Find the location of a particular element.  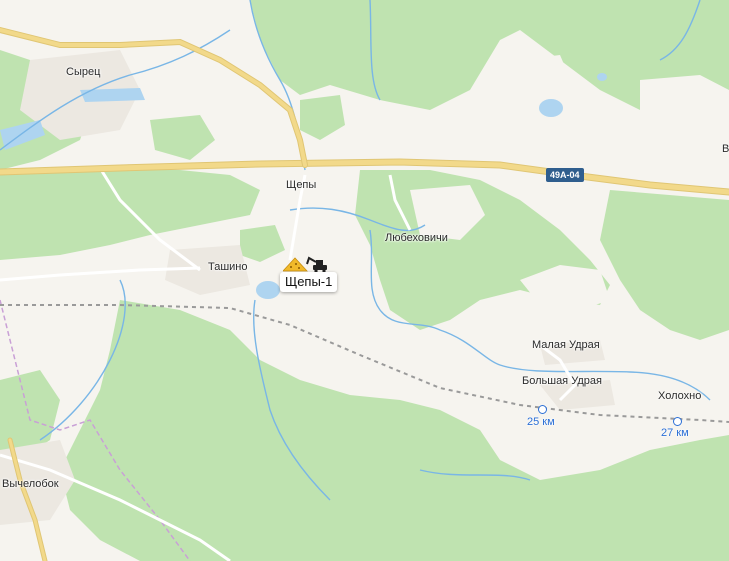

forest-east is located at coordinates (664, 265).